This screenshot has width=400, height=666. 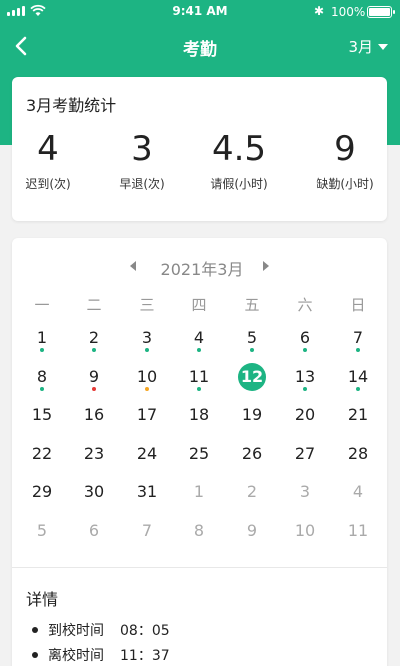 What do you see at coordinates (42, 453) in the screenshot?
I see `calendar-day-number: 22` at bounding box center [42, 453].